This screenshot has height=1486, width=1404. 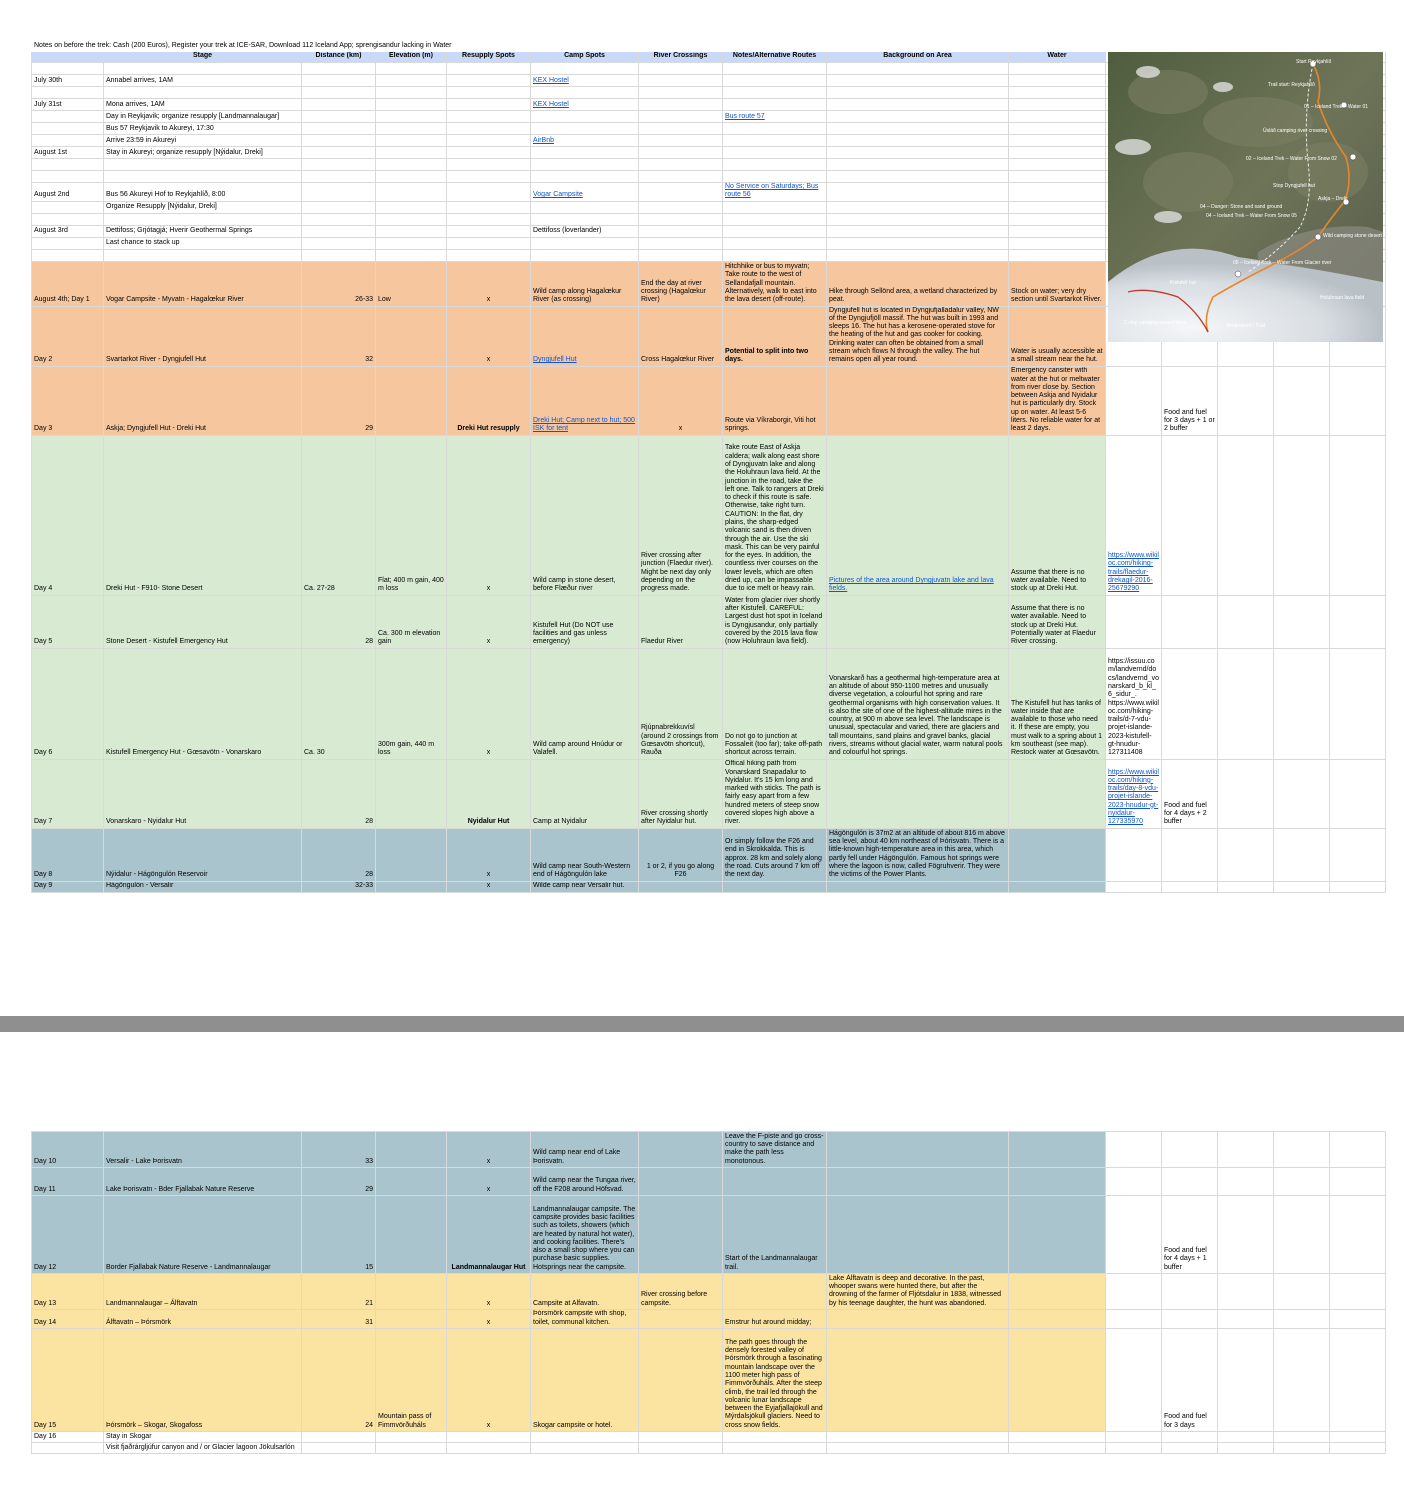 I want to click on cell-resupply: Landmannalaugar Hut, so click(x=488, y=1234).